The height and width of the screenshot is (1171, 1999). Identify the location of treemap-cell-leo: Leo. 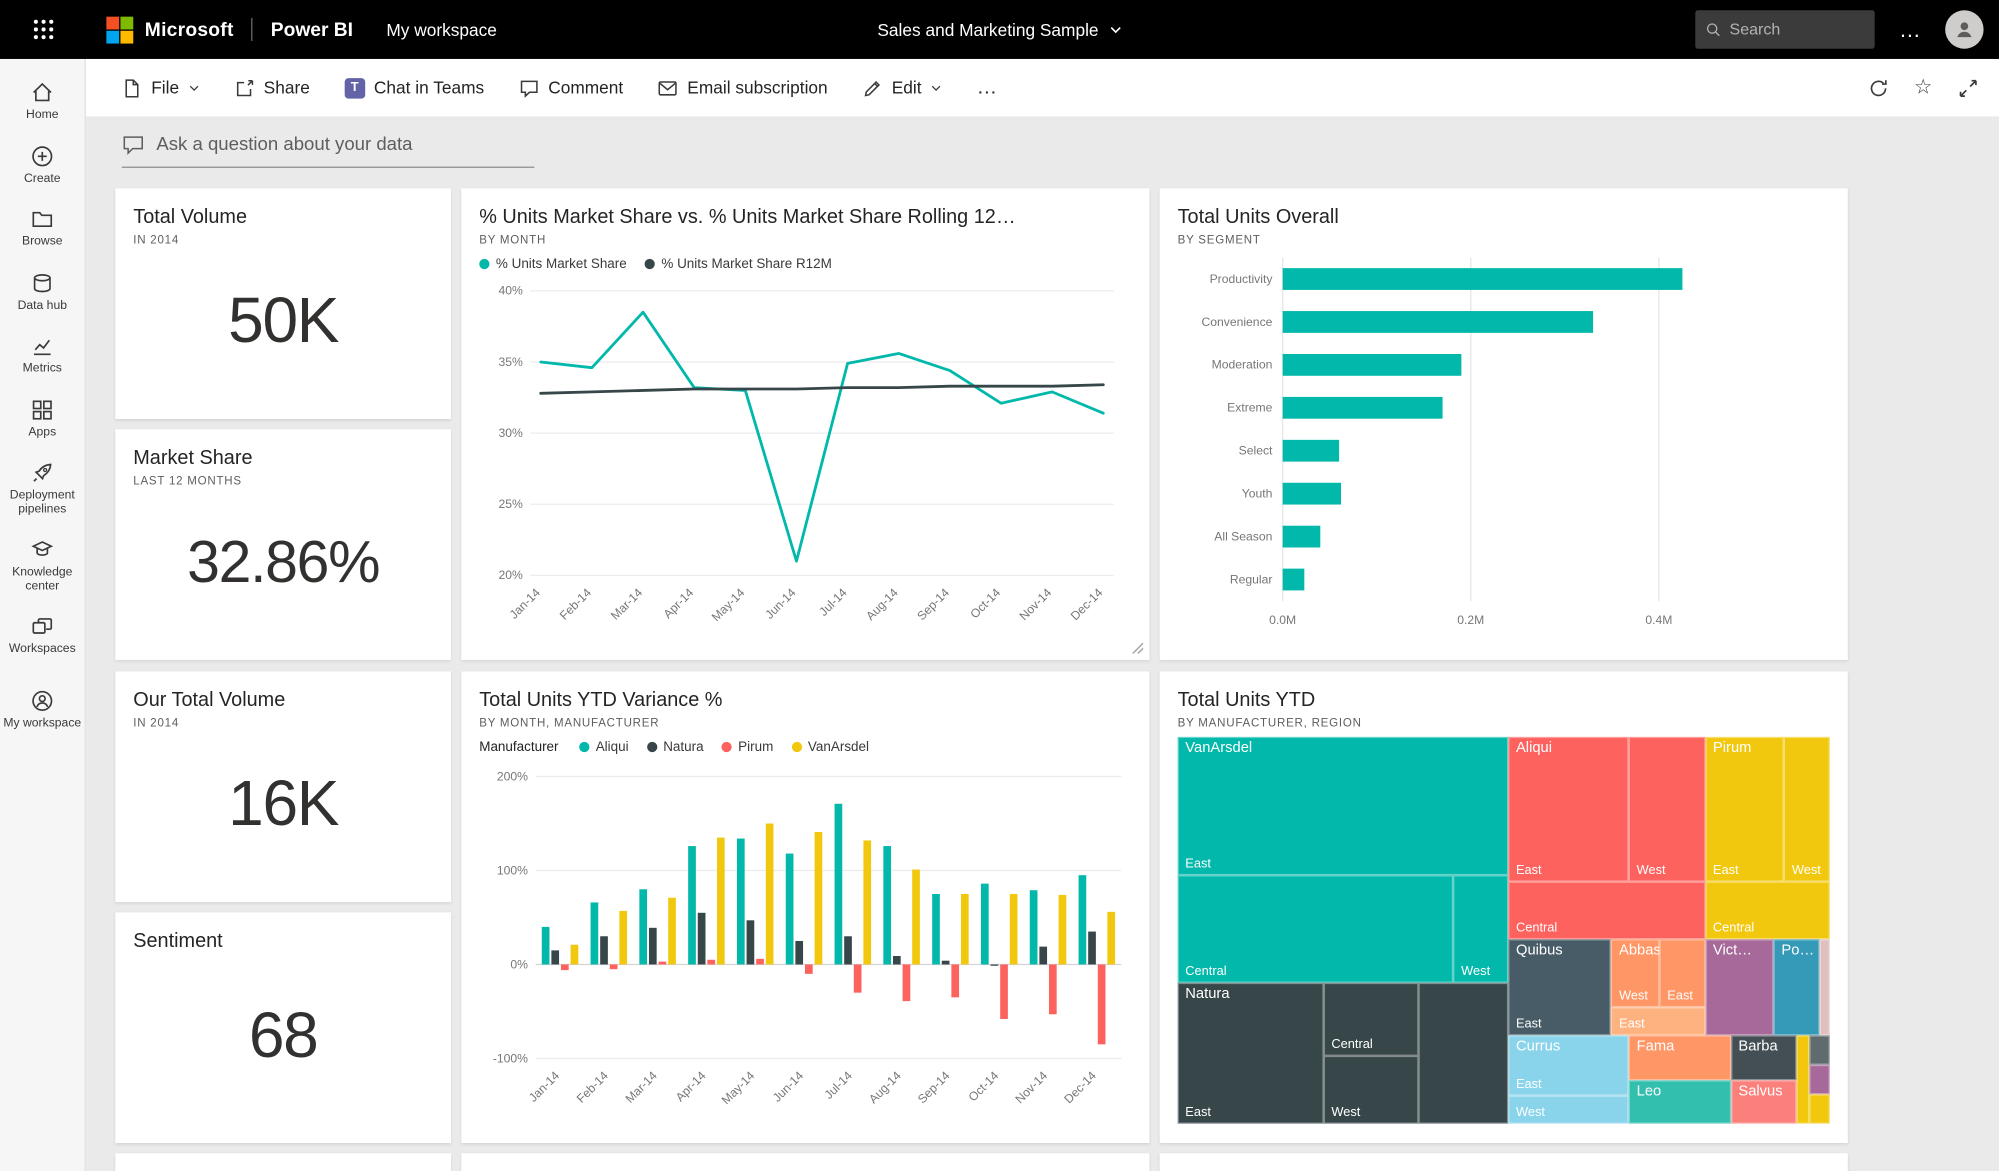
(1679, 1102).